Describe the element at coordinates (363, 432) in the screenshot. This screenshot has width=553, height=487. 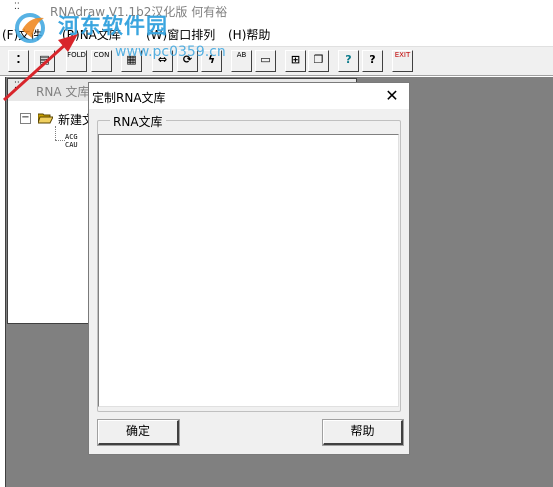
I see `help-button: 帮助` at that location.